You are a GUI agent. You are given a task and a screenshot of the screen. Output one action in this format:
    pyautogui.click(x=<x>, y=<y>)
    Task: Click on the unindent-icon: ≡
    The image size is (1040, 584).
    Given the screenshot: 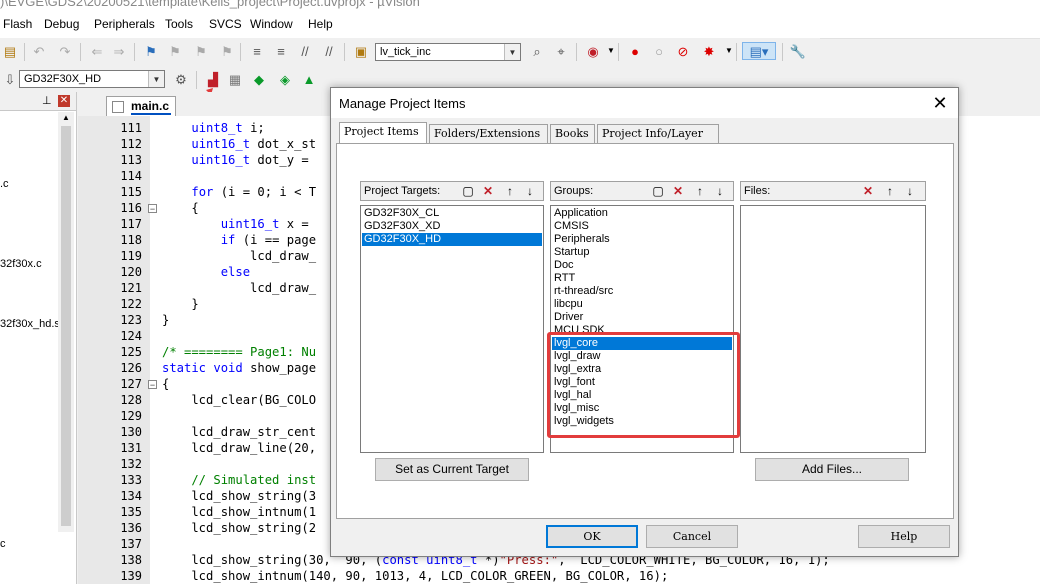 What is the action you would take?
    pyautogui.click(x=281, y=51)
    